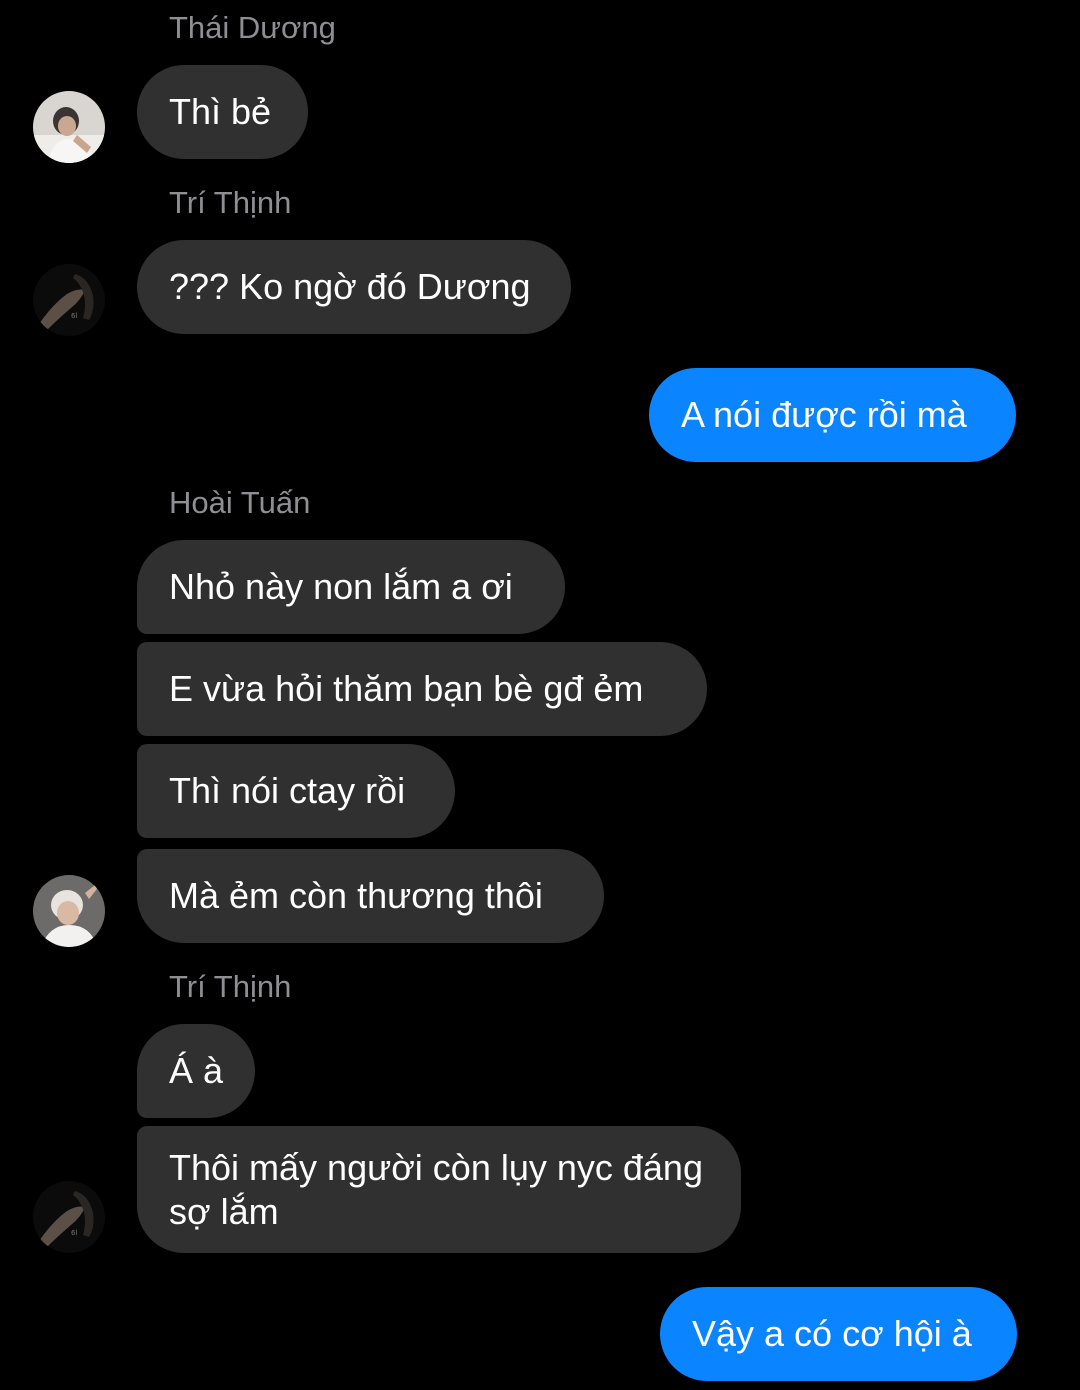 Image resolution: width=1080 pixels, height=1390 pixels. I want to click on message-bubble: E vừa hỏi thăm bạn bè gđ ẻm, so click(422, 689).